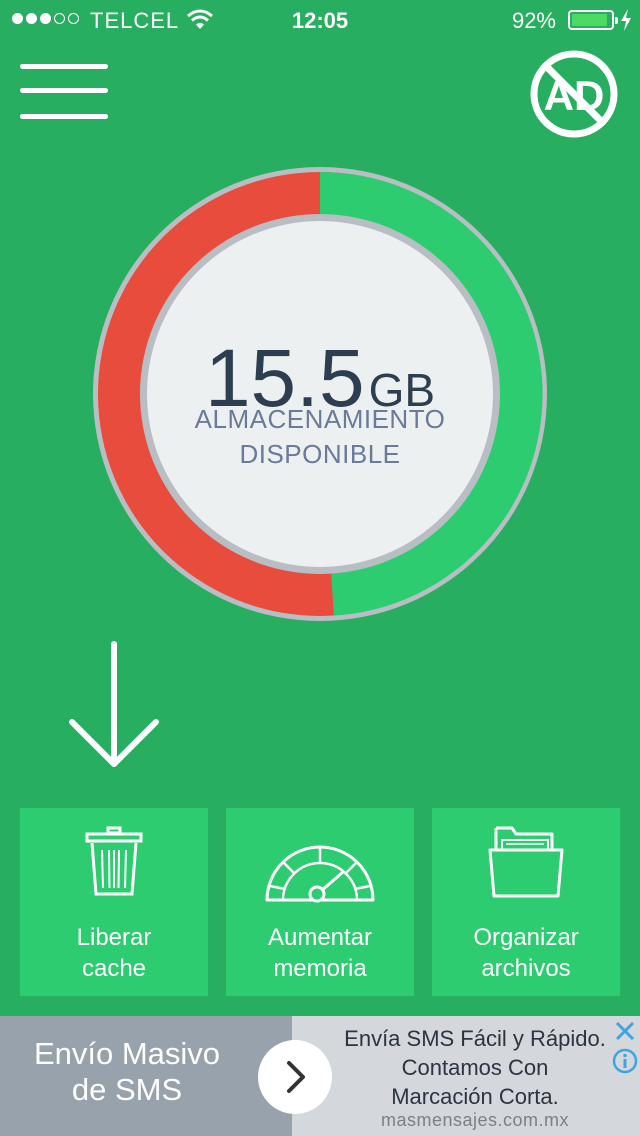 Image resolution: width=640 pixels, height=1136 pixels. I want to click on boost-memory-button: Aumentar memoria, so click(320, 902).